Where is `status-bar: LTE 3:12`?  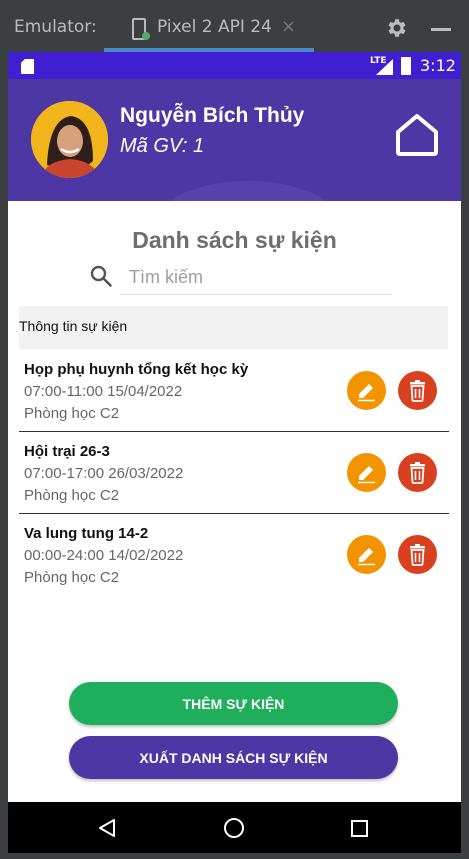
status-bar: LTE 3:12 is located at coordinates (234, 65).